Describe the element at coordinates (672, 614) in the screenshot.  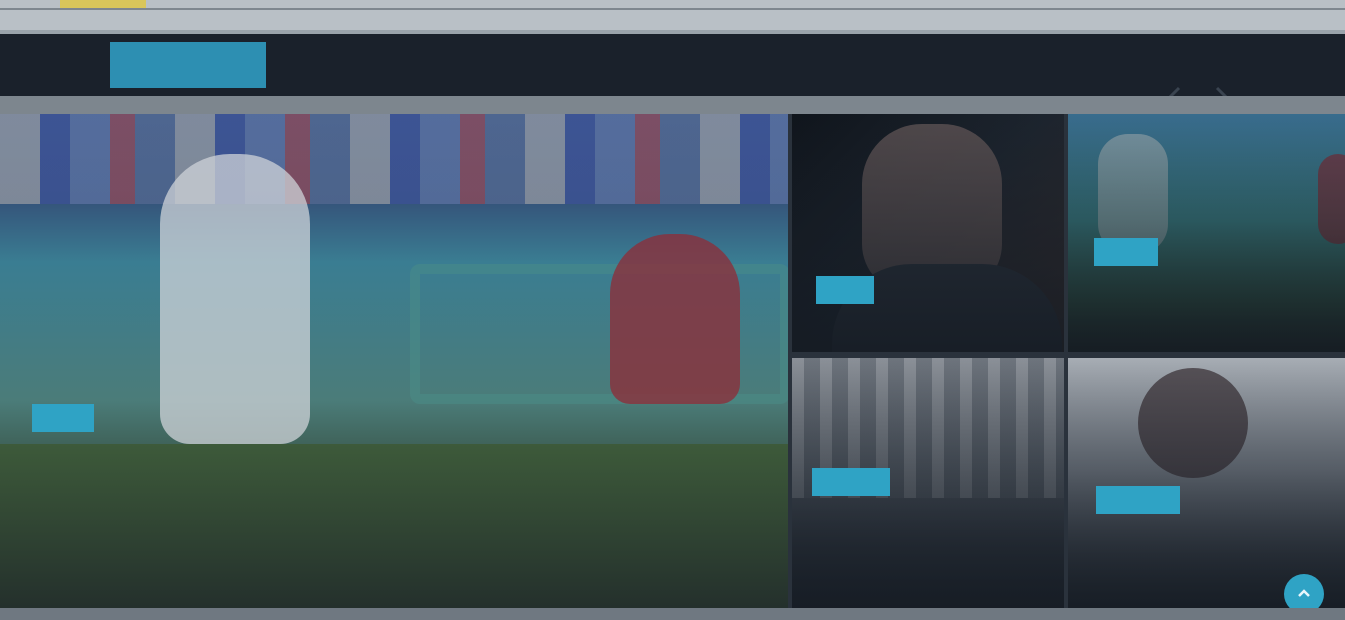
I see `bottom-strip` at that location.